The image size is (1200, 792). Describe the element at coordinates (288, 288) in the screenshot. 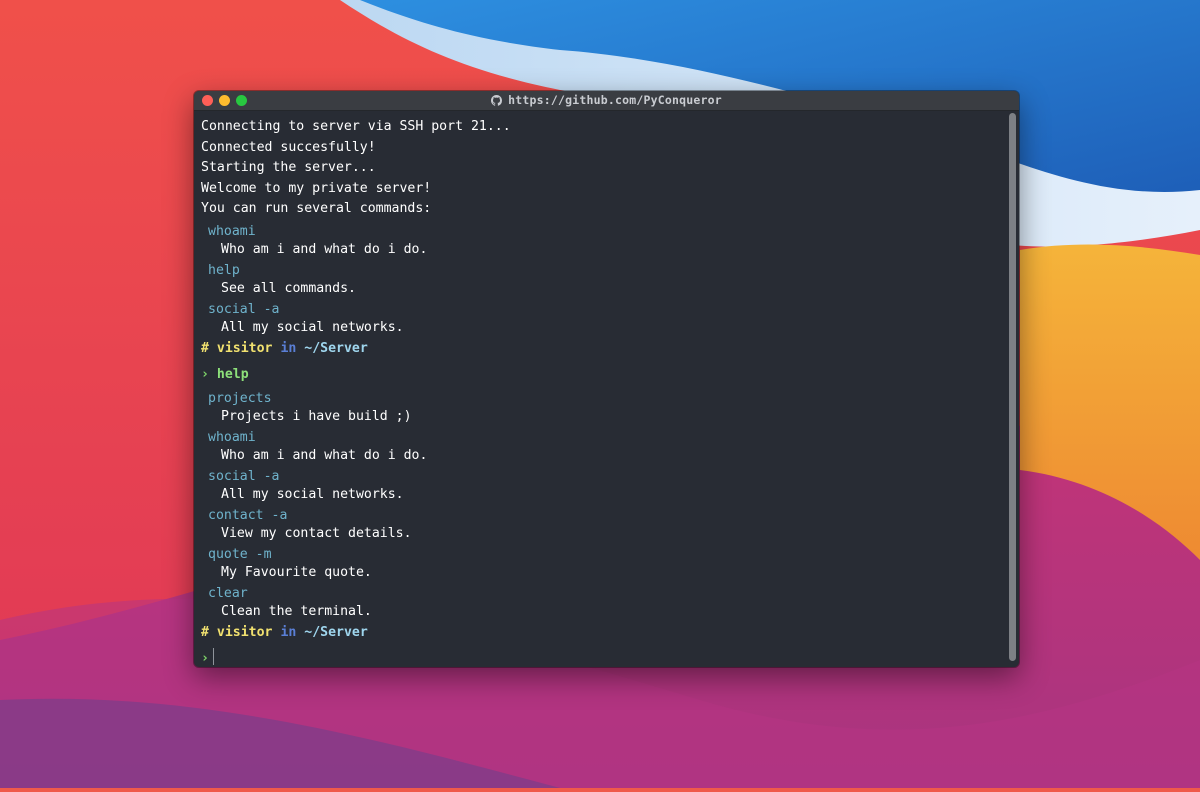

I see `command-description: See all commands.` at that location.